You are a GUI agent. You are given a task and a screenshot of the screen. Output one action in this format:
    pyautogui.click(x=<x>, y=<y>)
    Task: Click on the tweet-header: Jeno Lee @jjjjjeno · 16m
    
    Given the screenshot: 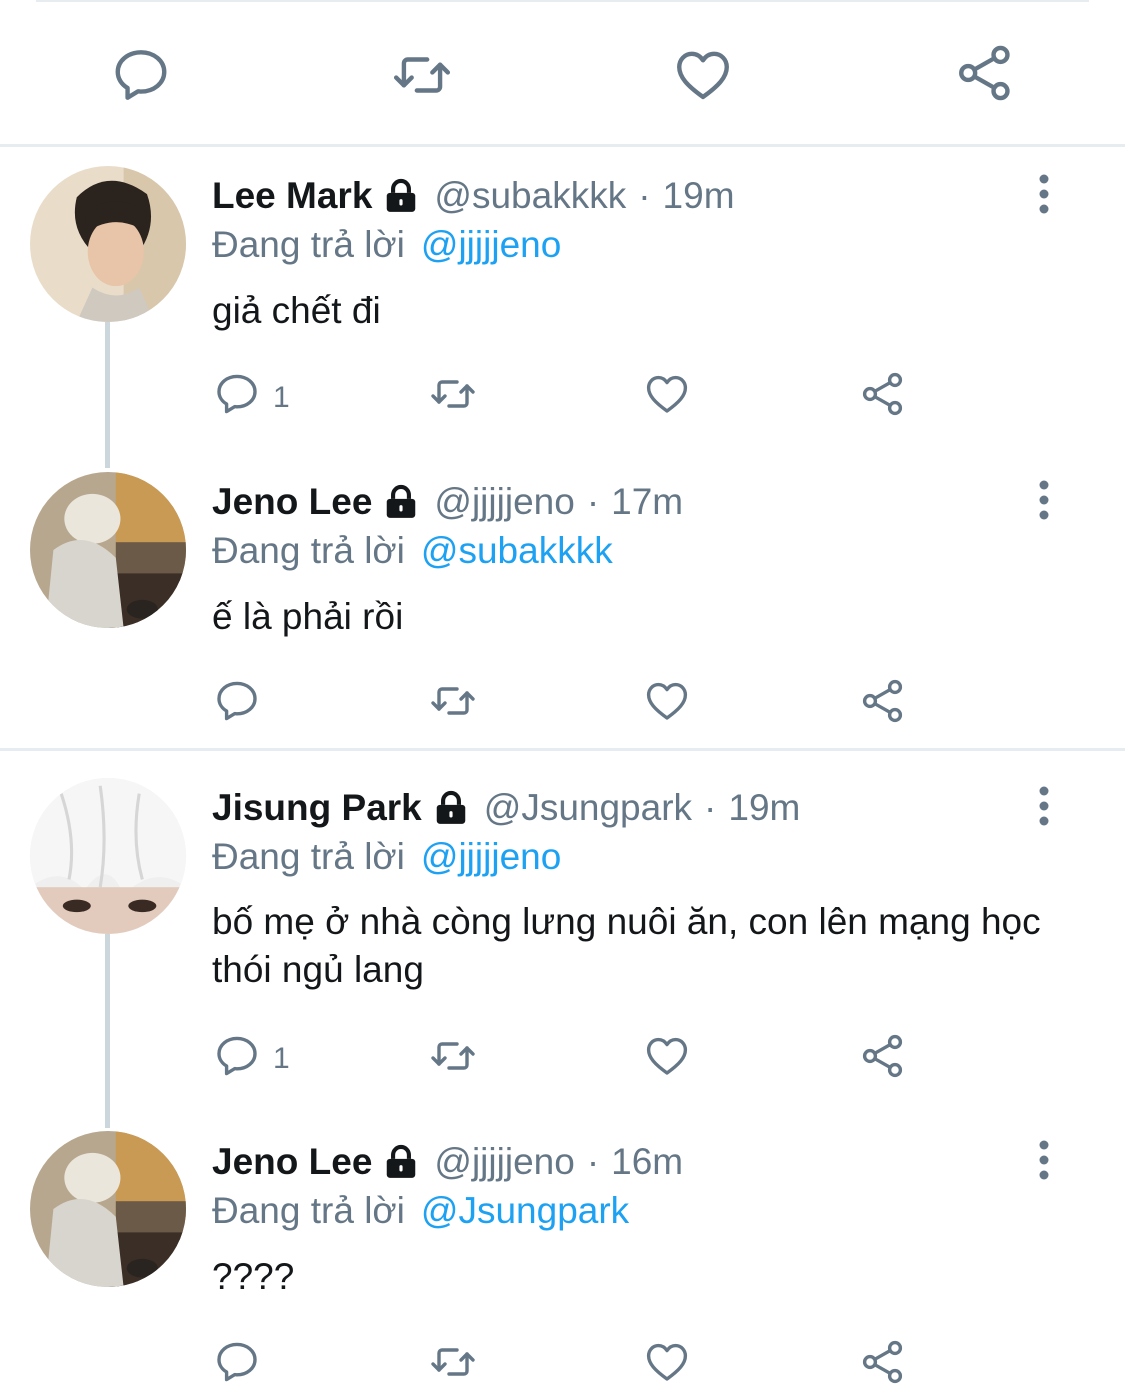 What is the action you would take?
    pyautogui.click(x=447, y=1162)
    